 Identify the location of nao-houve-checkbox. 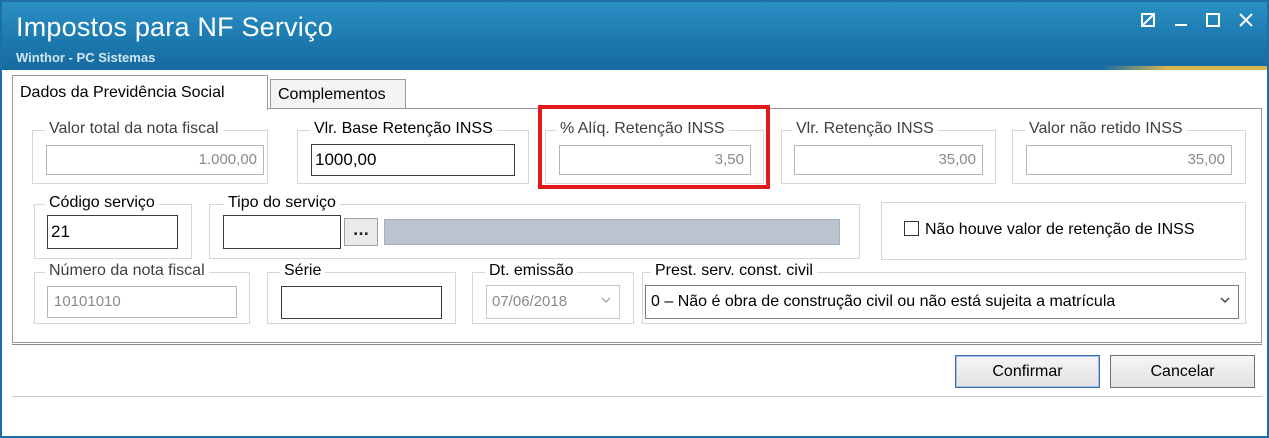
(911, 228).